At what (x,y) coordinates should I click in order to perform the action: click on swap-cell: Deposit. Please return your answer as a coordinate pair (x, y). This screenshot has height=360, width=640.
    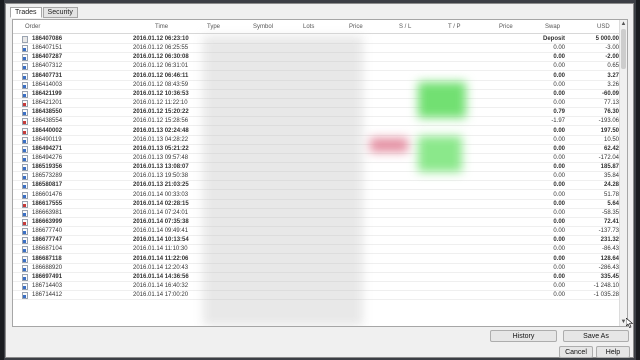
    Looking at the image, I should click on (553, 39).